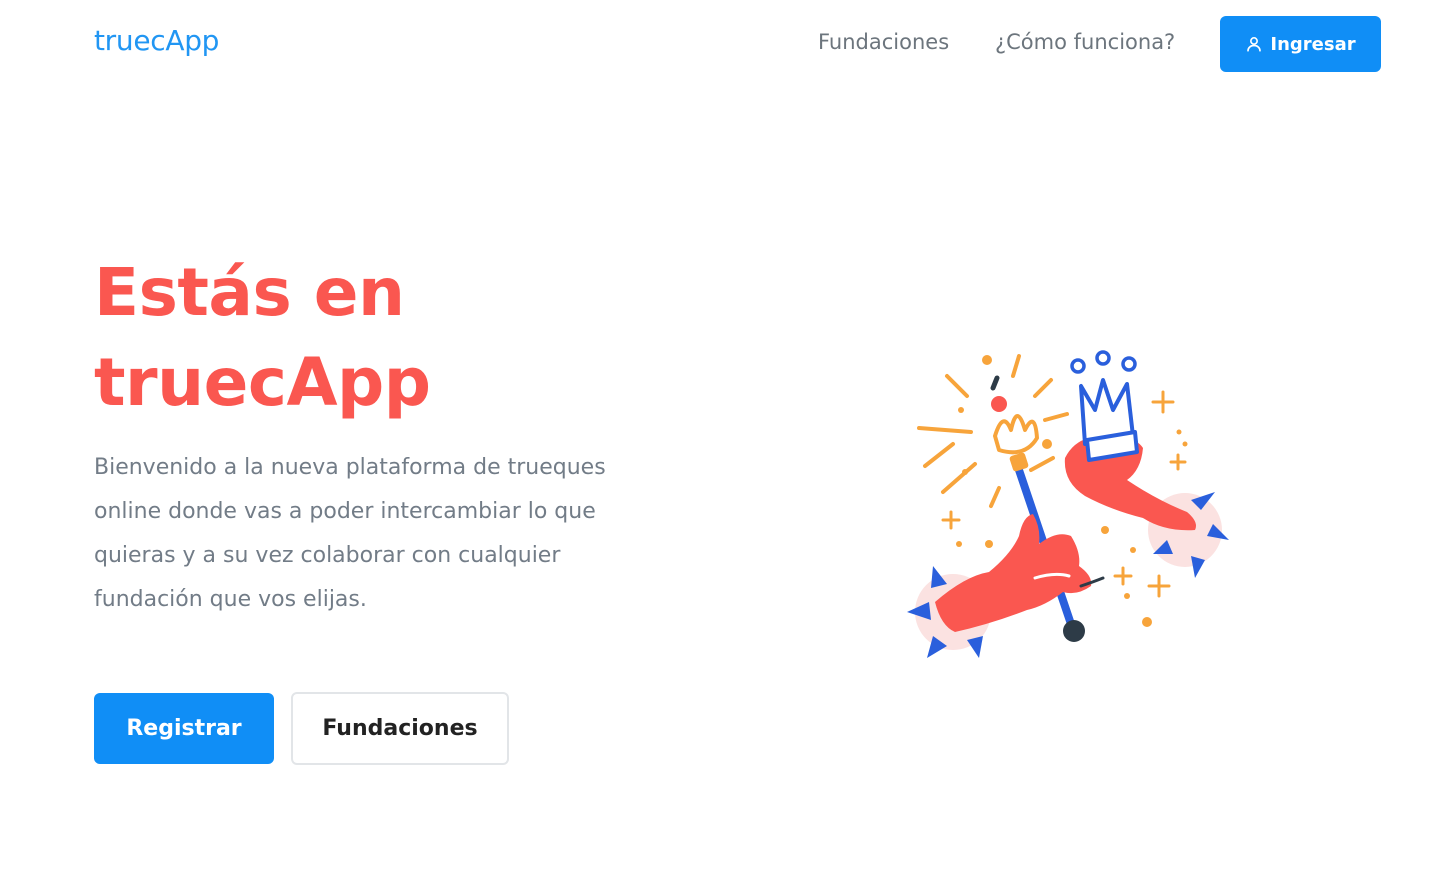  Describe the element at coordinates (1068, 504) in the screenshot. I see `hands-exchanging-crown-and-scepter-illustration` at that location.